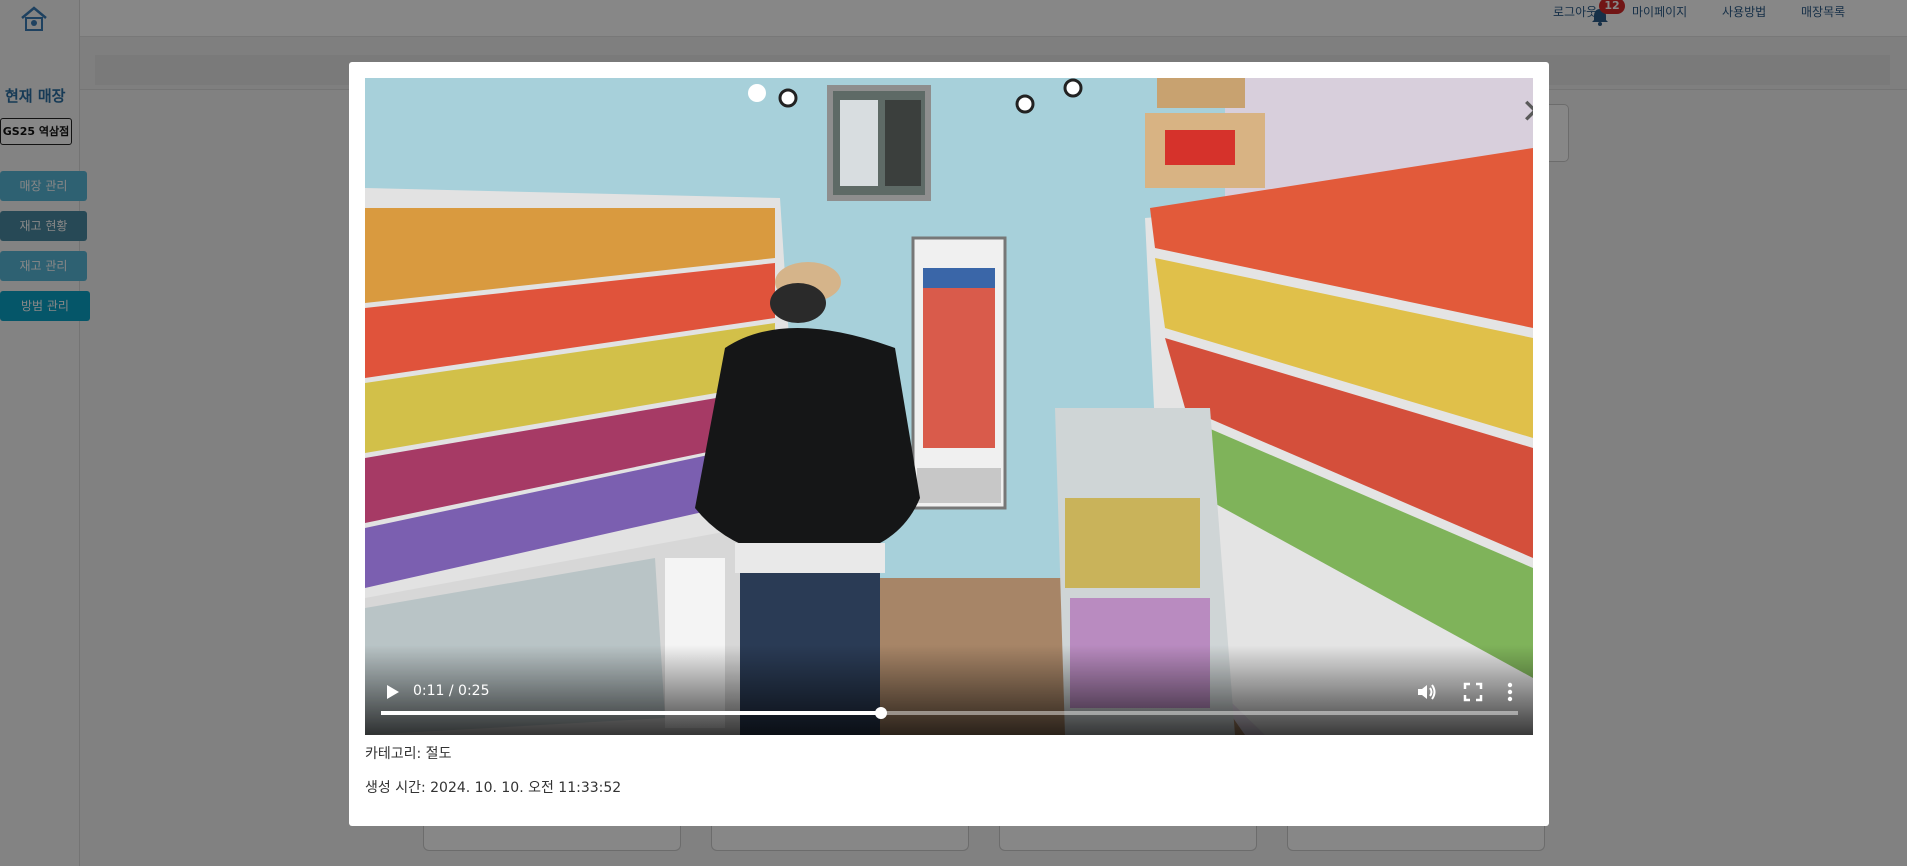 The width and height of the screenshot is (1907, 866). What do you see at coordinates (949, 690) in the screenshot?
I see `video-controls-background` at bounding box center [949, 690].